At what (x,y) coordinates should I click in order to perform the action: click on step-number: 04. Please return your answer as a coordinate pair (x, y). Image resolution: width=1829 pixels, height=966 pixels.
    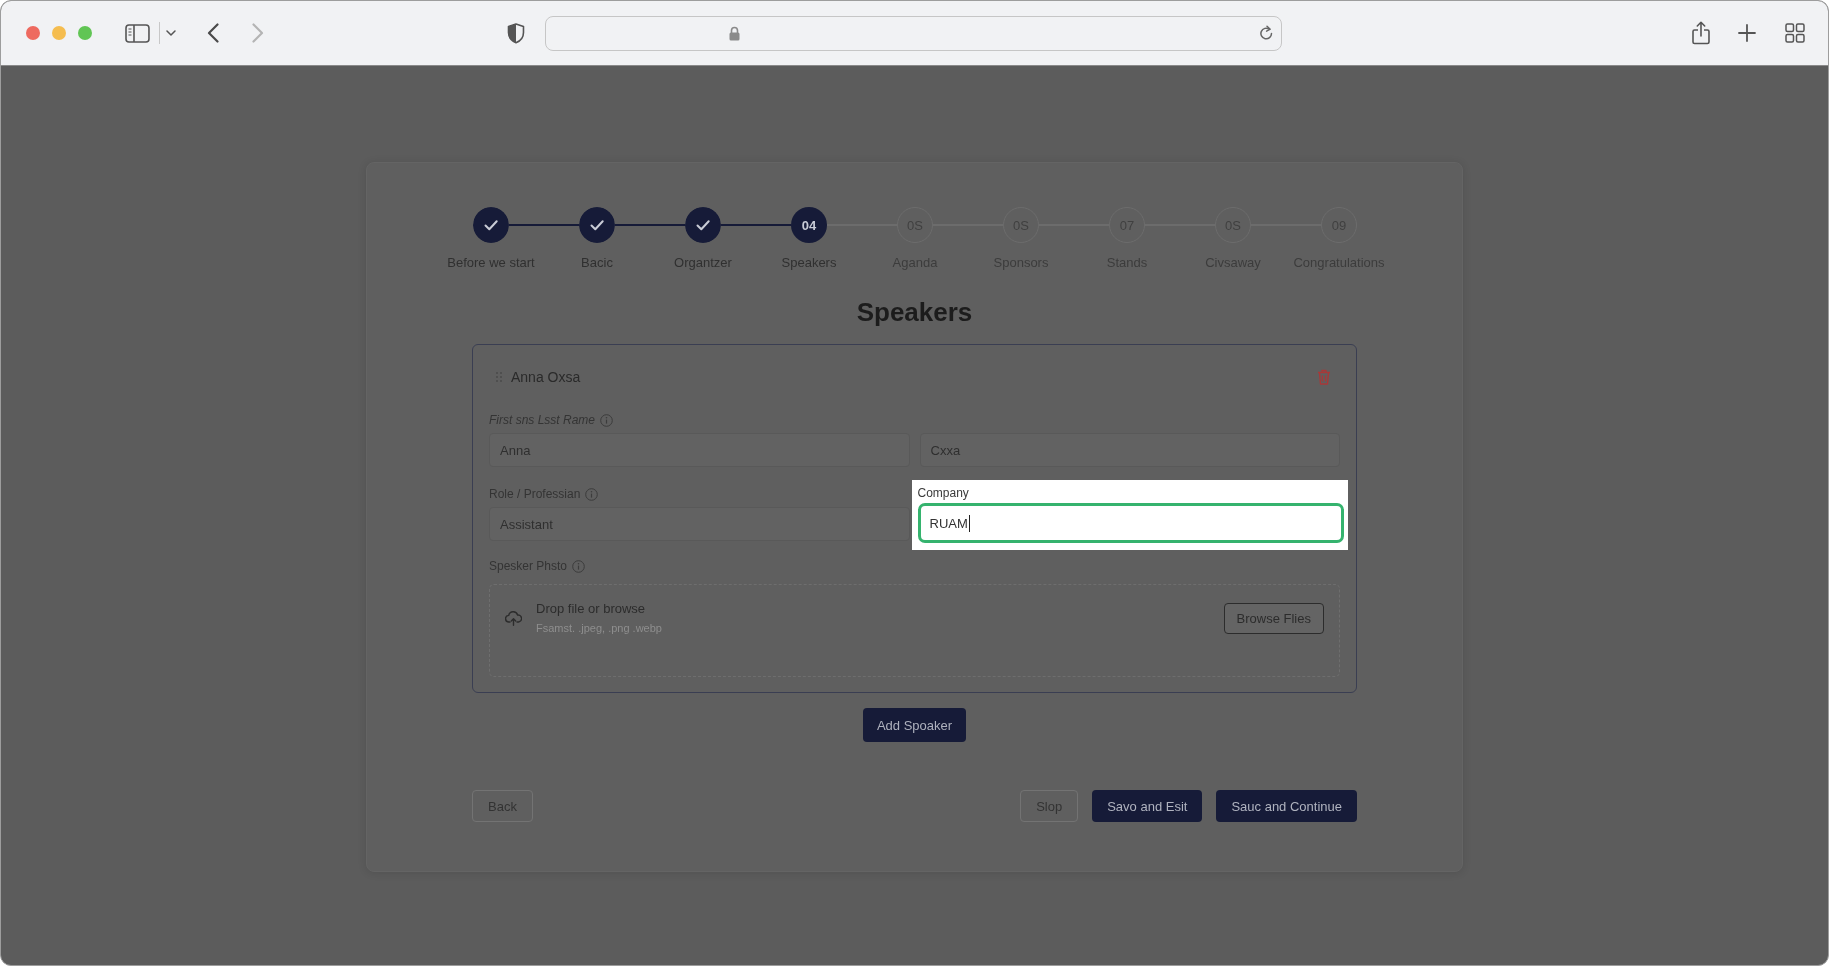
    Looking at the image, I should click on (809, 225).